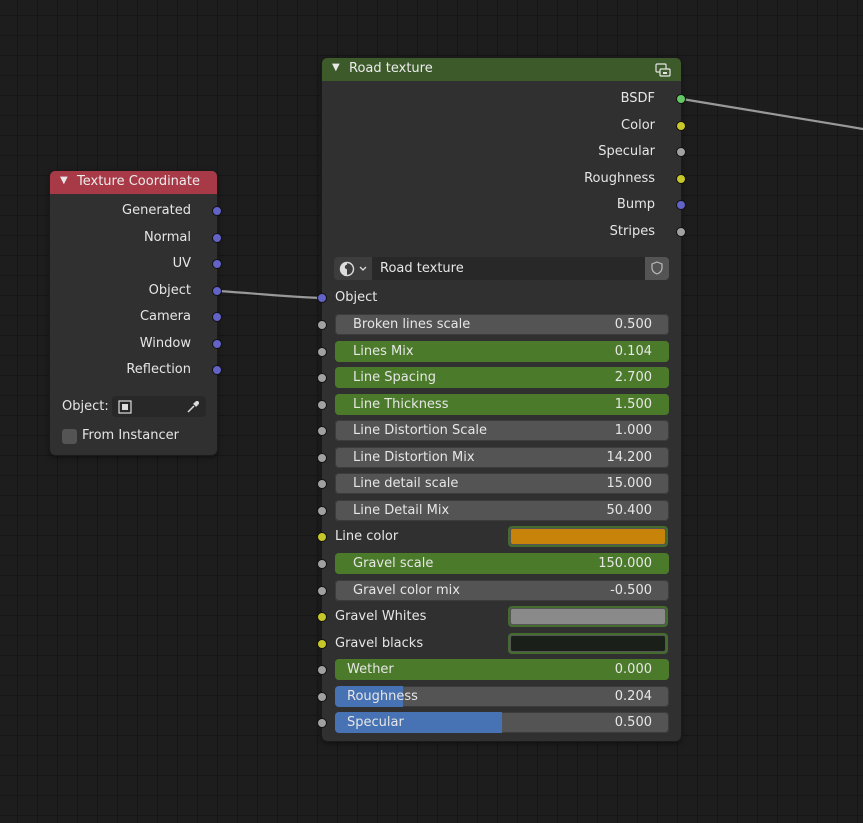  I want to click on output-label-bump: Bump, so click(635, 205).